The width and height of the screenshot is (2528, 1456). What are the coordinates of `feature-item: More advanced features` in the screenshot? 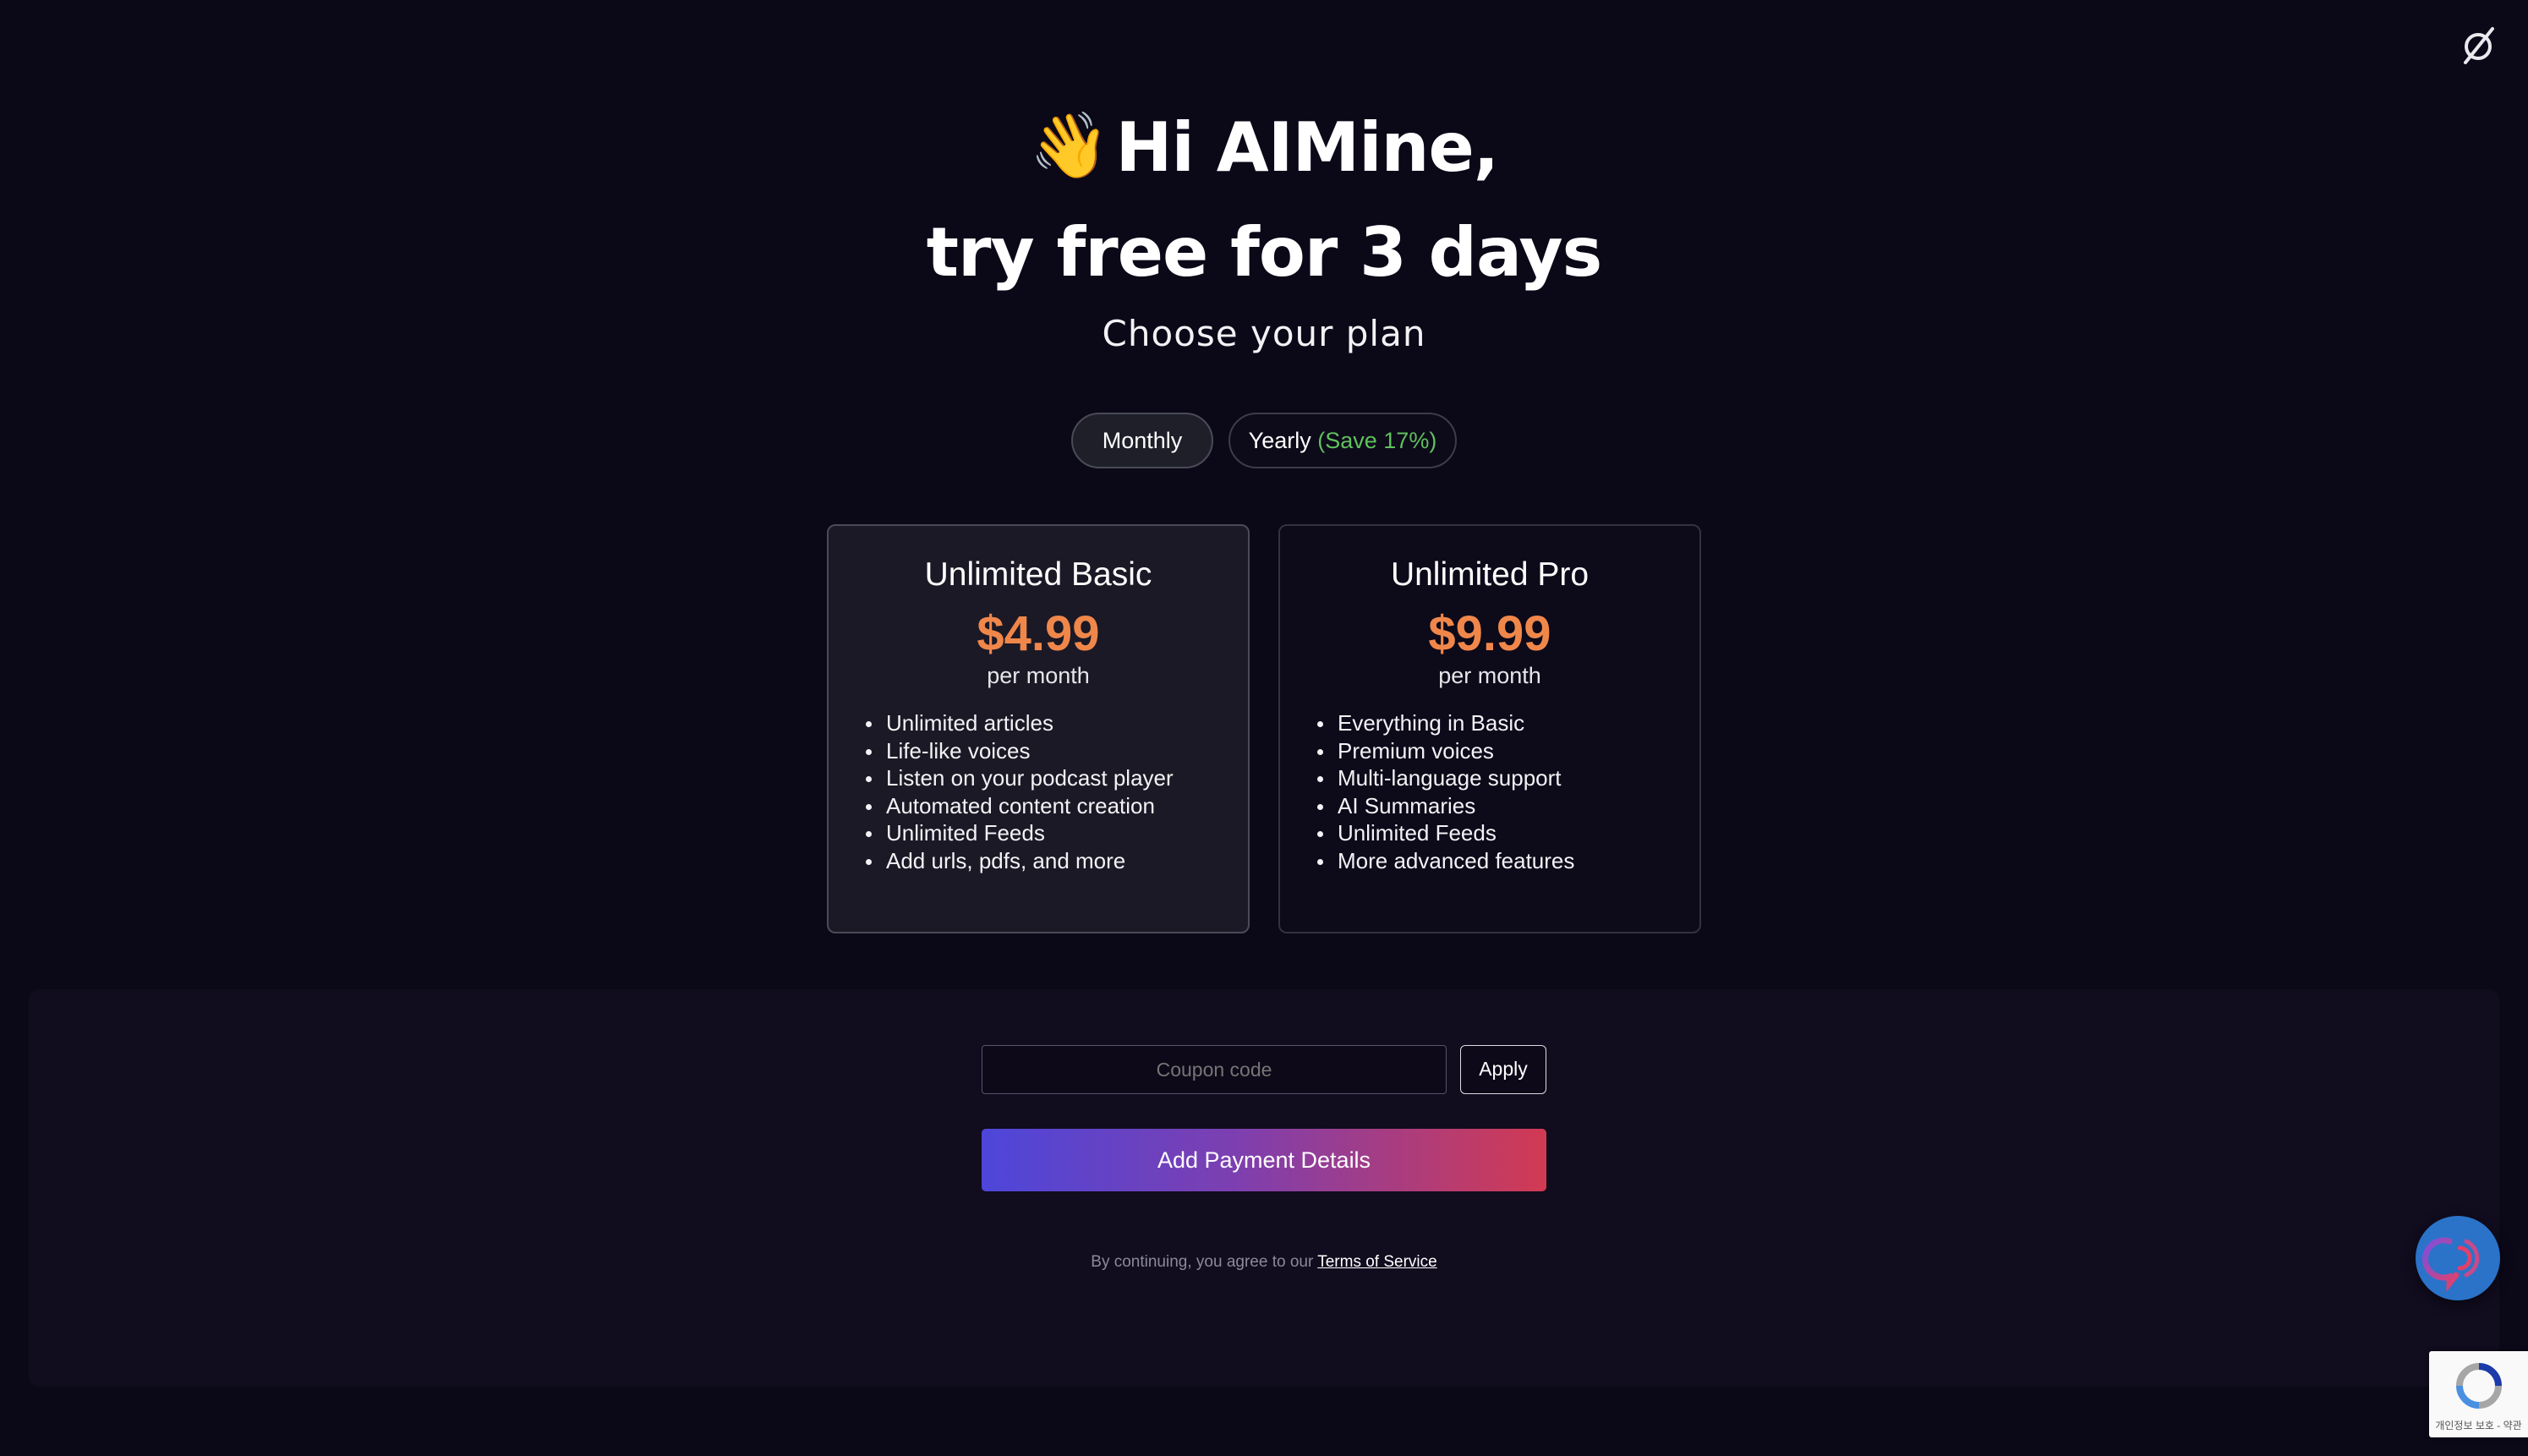 It's located at (1508, 861).